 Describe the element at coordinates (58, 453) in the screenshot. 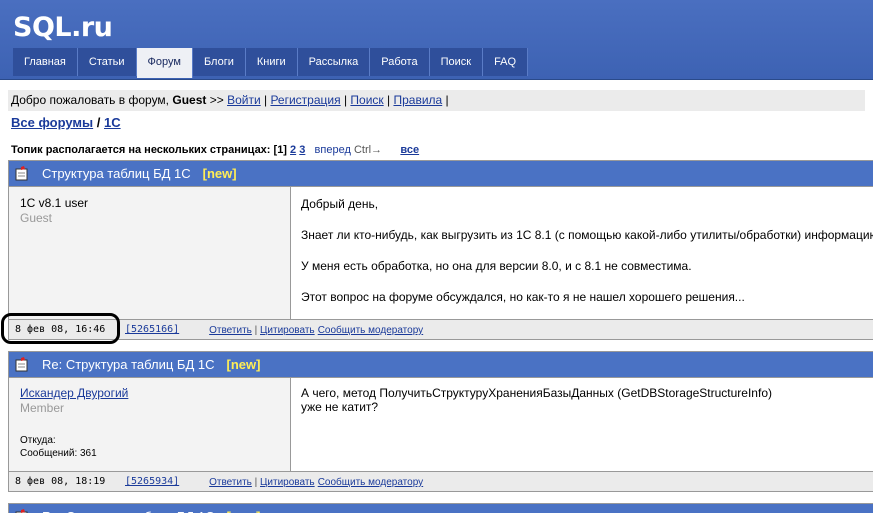

I see `author-post-count: Сообщений: 361` at that location.